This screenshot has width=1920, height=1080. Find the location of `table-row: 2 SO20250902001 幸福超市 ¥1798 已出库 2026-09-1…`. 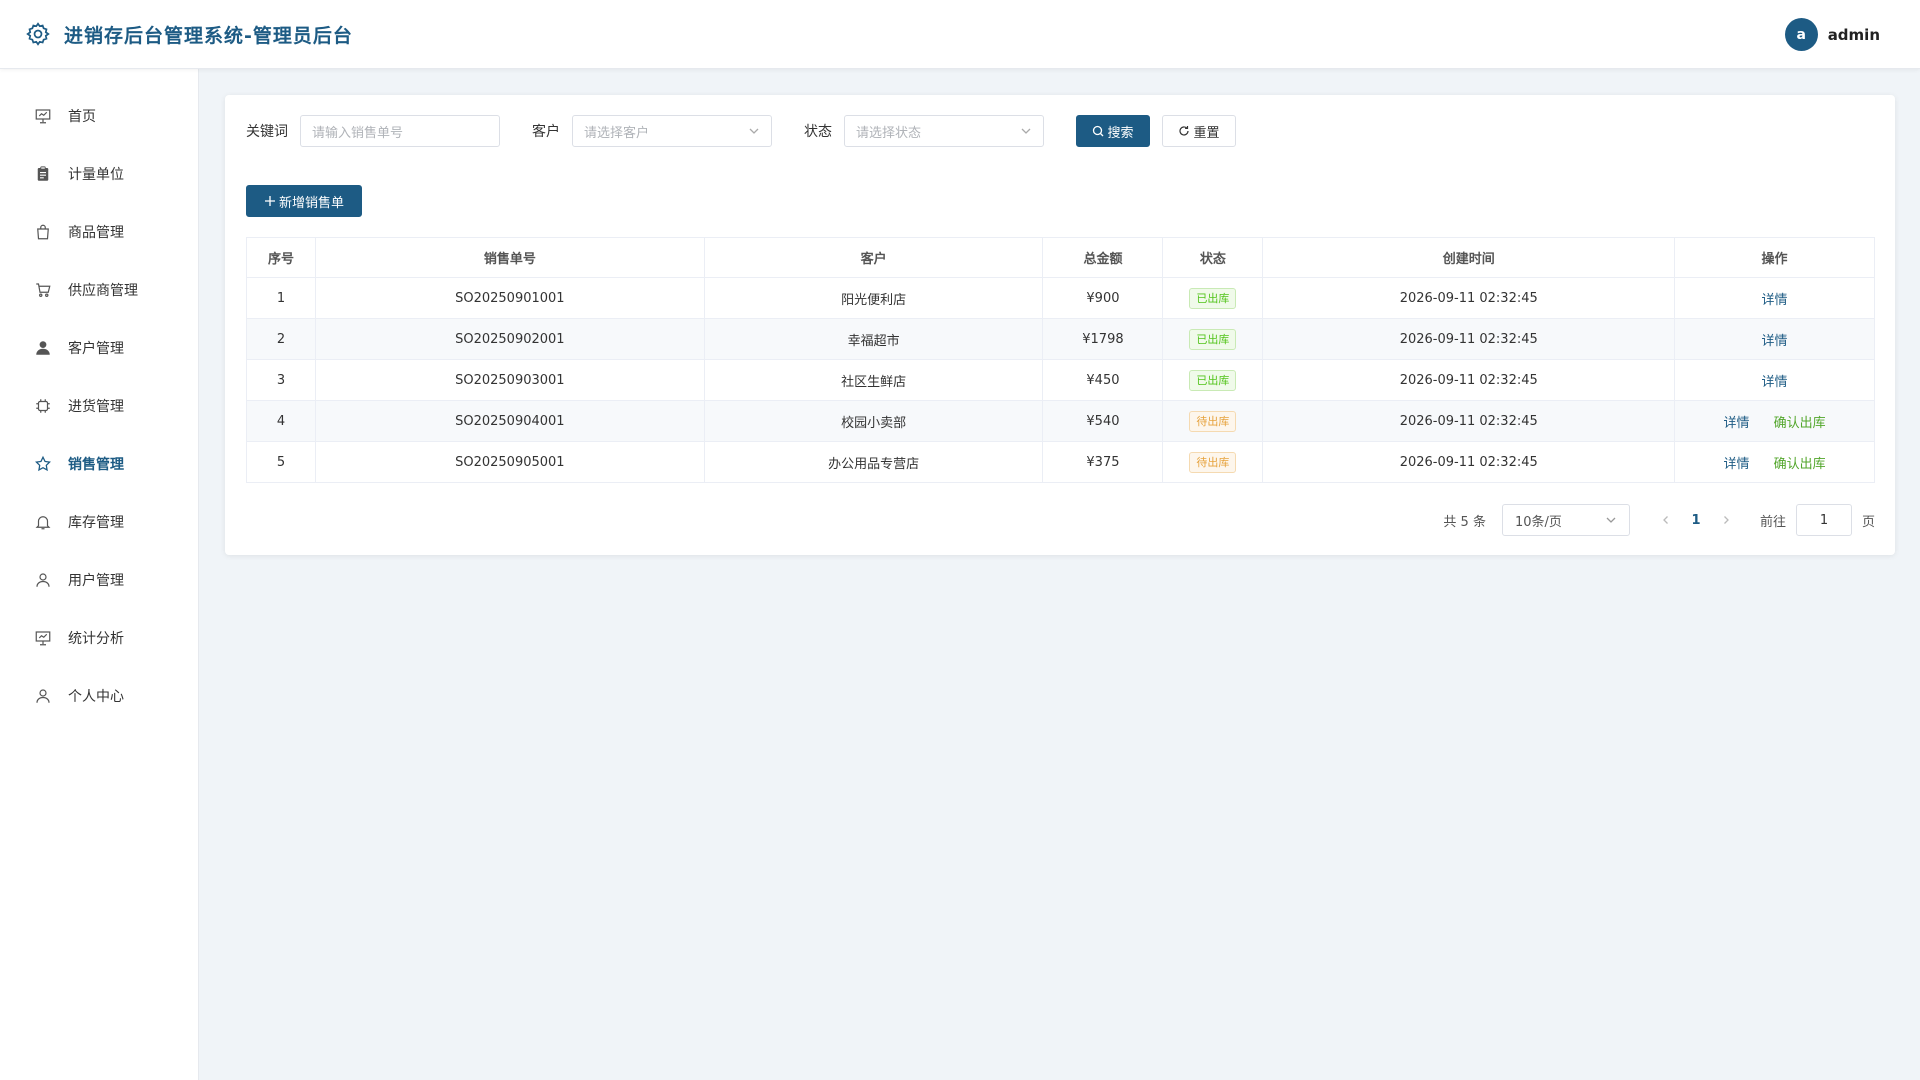

table-row: 2 SO20250902001 幸福超市 ¥1798 已出库 2026-09-1… is located at coordinates (1060, 339).